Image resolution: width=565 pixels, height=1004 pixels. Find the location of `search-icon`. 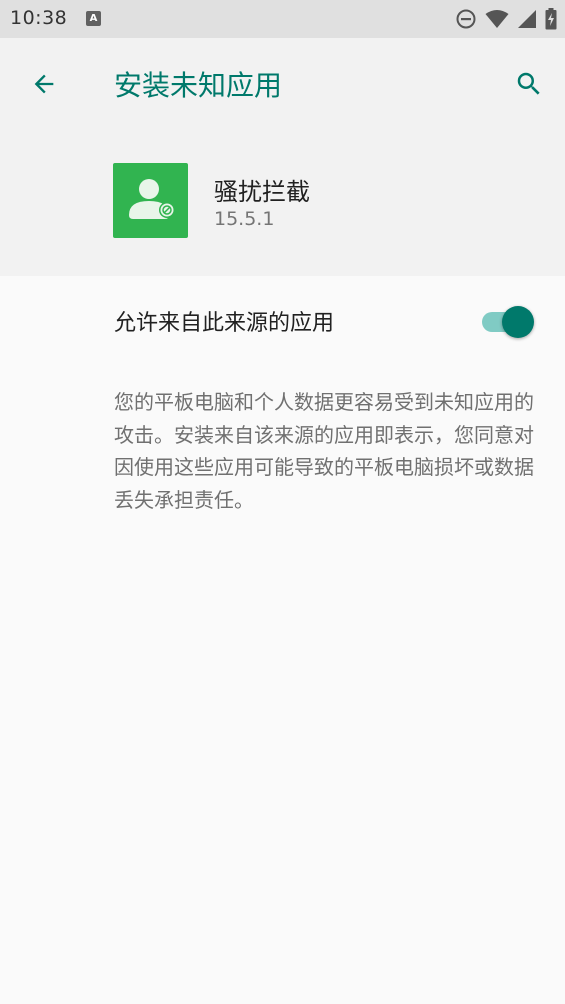

search-icon is located at coordinates (528, 83).